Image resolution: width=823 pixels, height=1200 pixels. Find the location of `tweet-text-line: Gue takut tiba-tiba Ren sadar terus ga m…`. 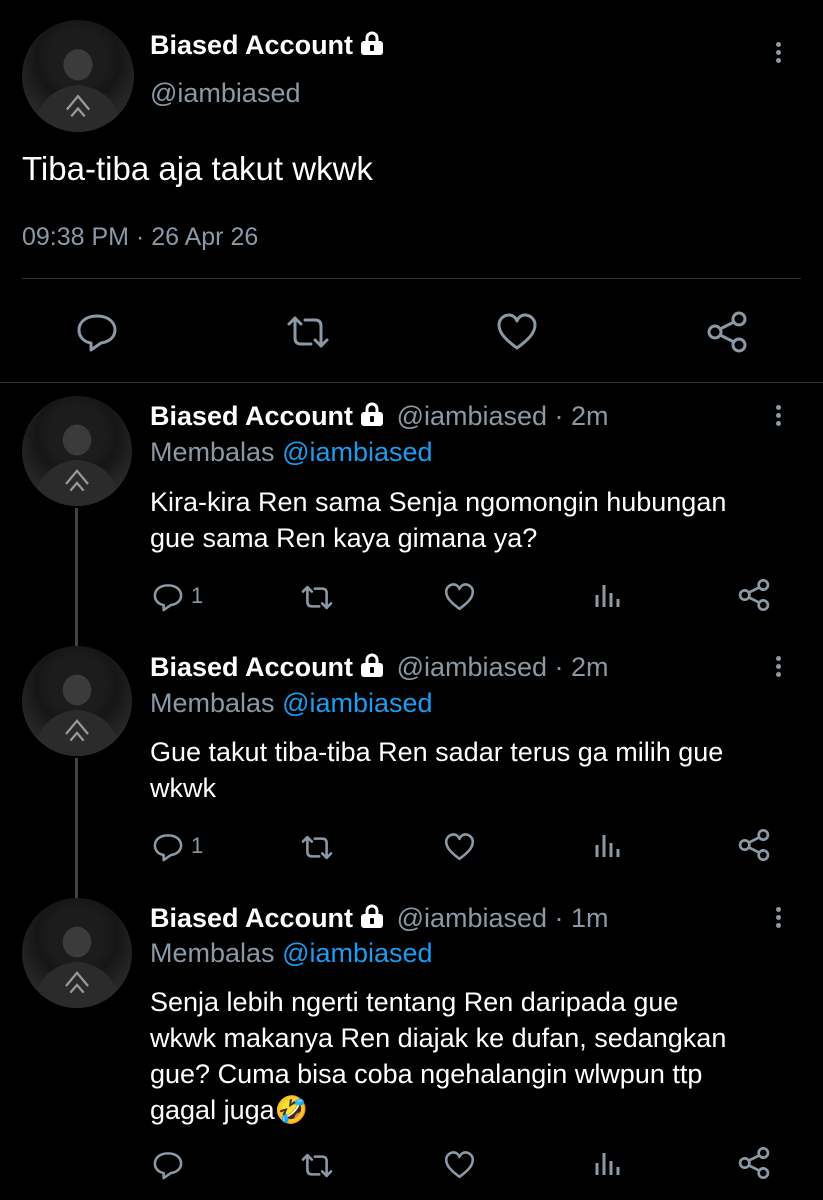

tweet-text-line: Gue takut tiba-tiba Ren sadar terus ga m… is located at coordinates (437, 752).